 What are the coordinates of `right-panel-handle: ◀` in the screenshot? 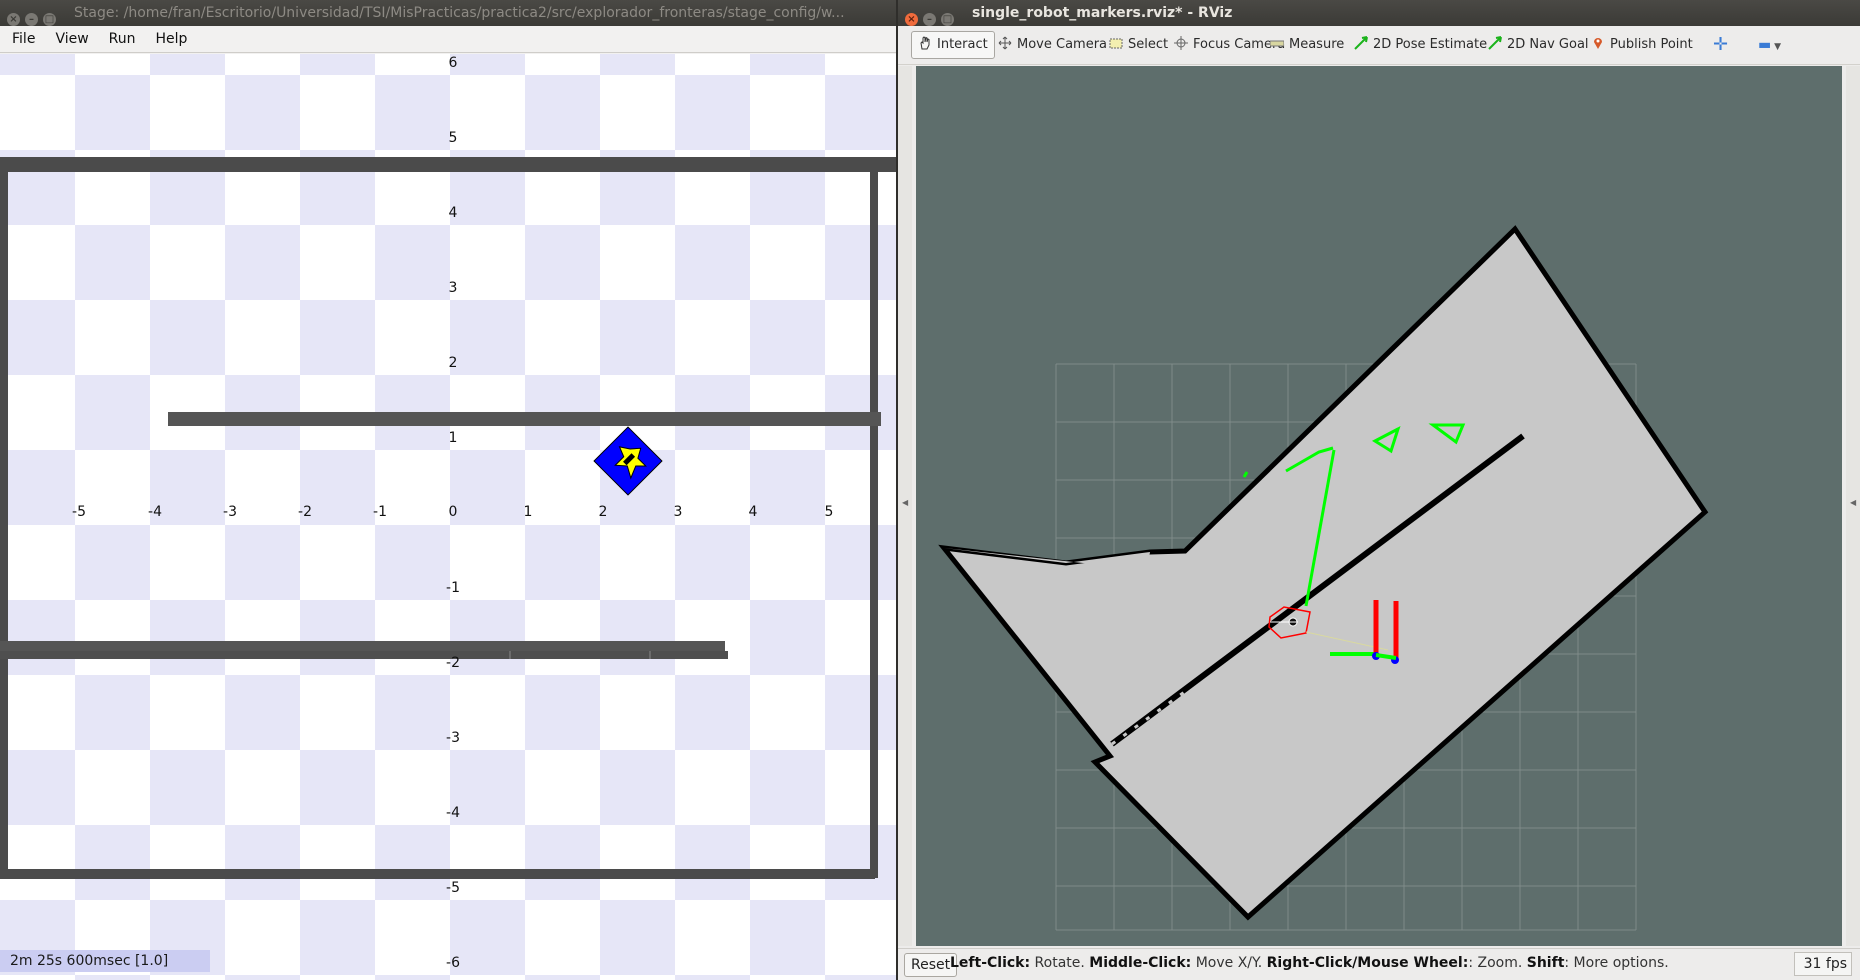 It's located at (1853, 506).